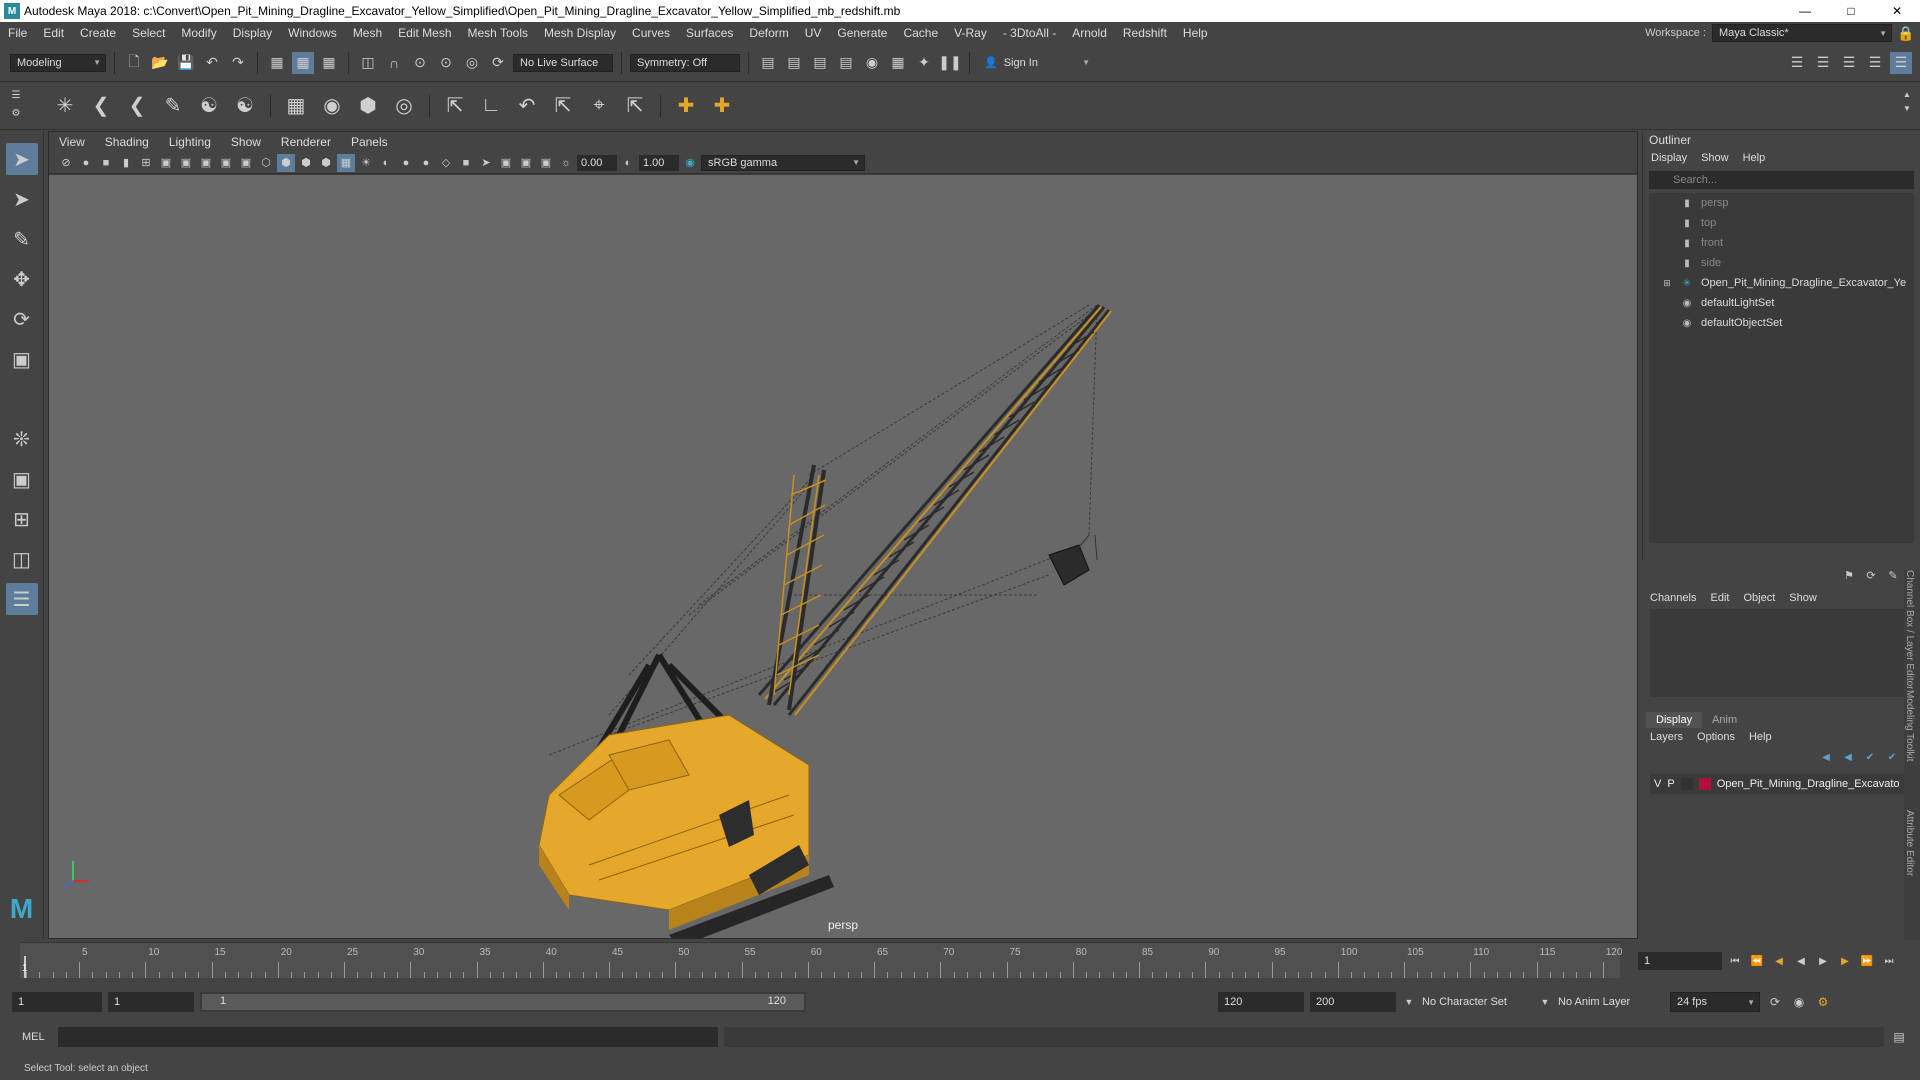 This screenshot has width=1920, height=1080. What do you see at coordinates (57, 1002) in the screenshot?
I see `animation-start-field: 1` at bounding box center [57, 1002].